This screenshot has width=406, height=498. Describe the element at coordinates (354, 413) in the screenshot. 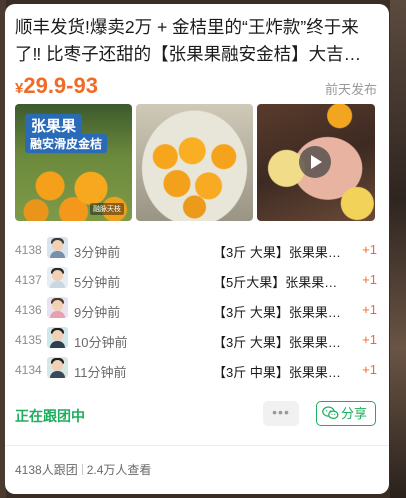

I see `share-label: 分享` at that location.